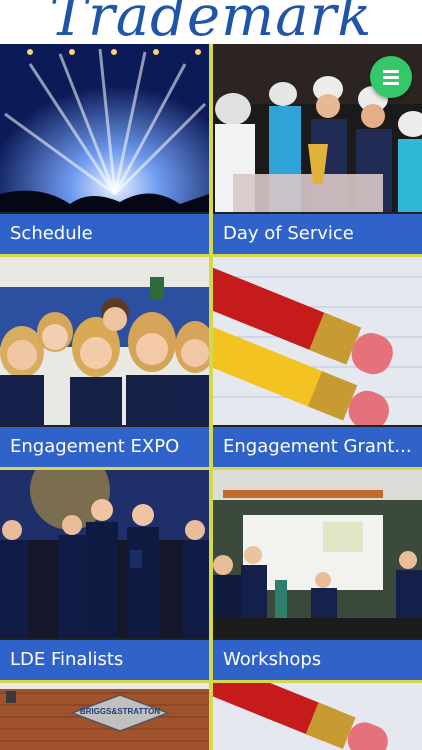 This screenshot has height=750, width=422. I want to click on briggs-sign-text: BRIGGS&STRATTON, so click(120, 711).